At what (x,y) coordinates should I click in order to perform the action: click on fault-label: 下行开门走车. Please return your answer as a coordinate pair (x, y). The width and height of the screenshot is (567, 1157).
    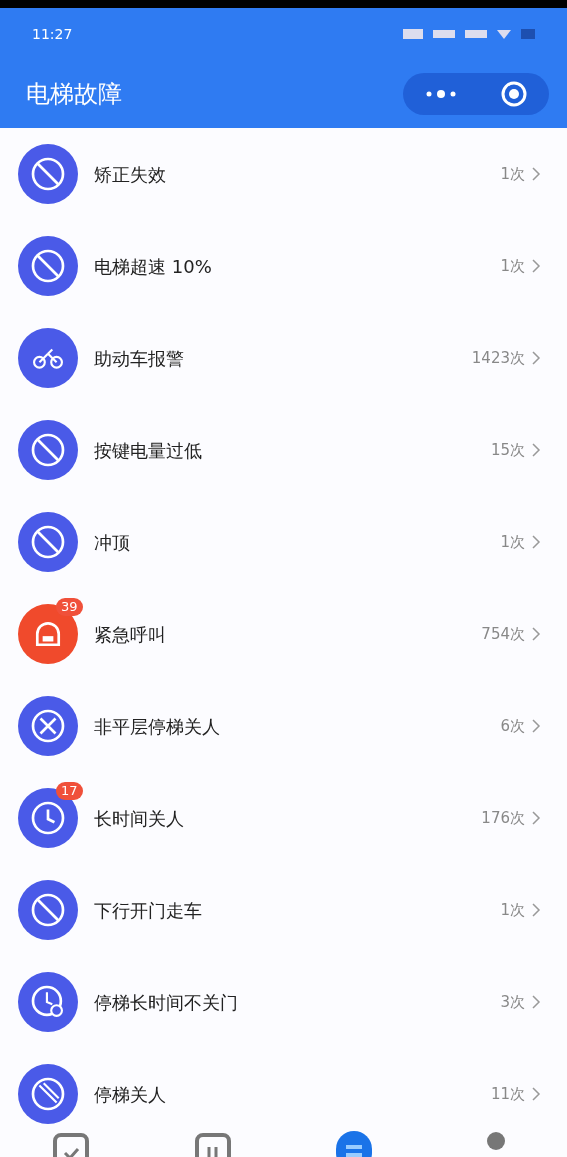
    Looking at the image, I should click on (148, 910).